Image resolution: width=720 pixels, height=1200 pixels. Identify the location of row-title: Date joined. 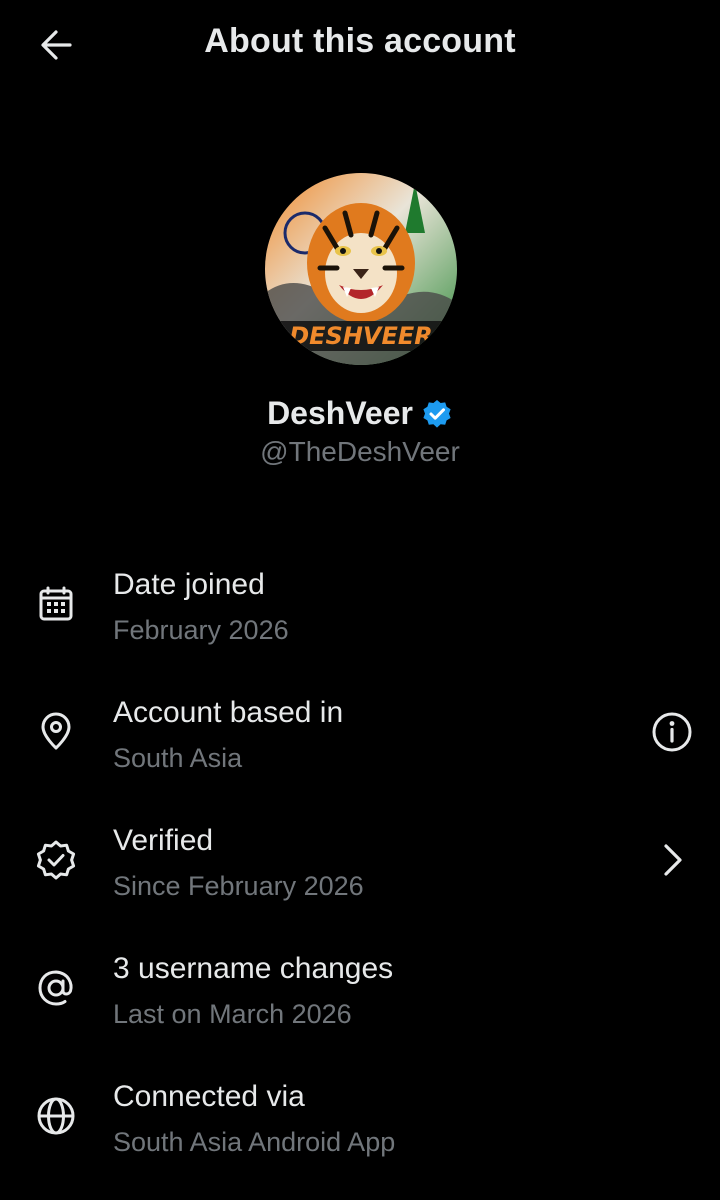
(189, 584).